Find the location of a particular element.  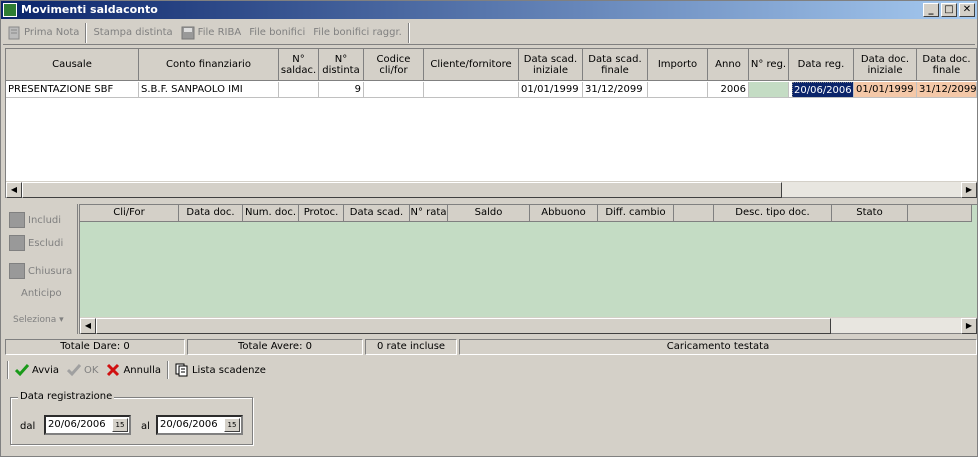

file-bonifici-raggr-button: File bonifici raggr. is located at coordinates (357, 33).